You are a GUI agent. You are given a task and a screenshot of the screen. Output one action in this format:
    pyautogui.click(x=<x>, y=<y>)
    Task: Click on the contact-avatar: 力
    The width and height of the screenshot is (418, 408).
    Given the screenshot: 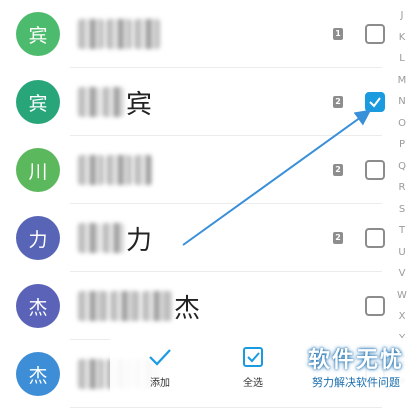 What is the action you would take?
    pyautogui.click(x=38, y=238)
    